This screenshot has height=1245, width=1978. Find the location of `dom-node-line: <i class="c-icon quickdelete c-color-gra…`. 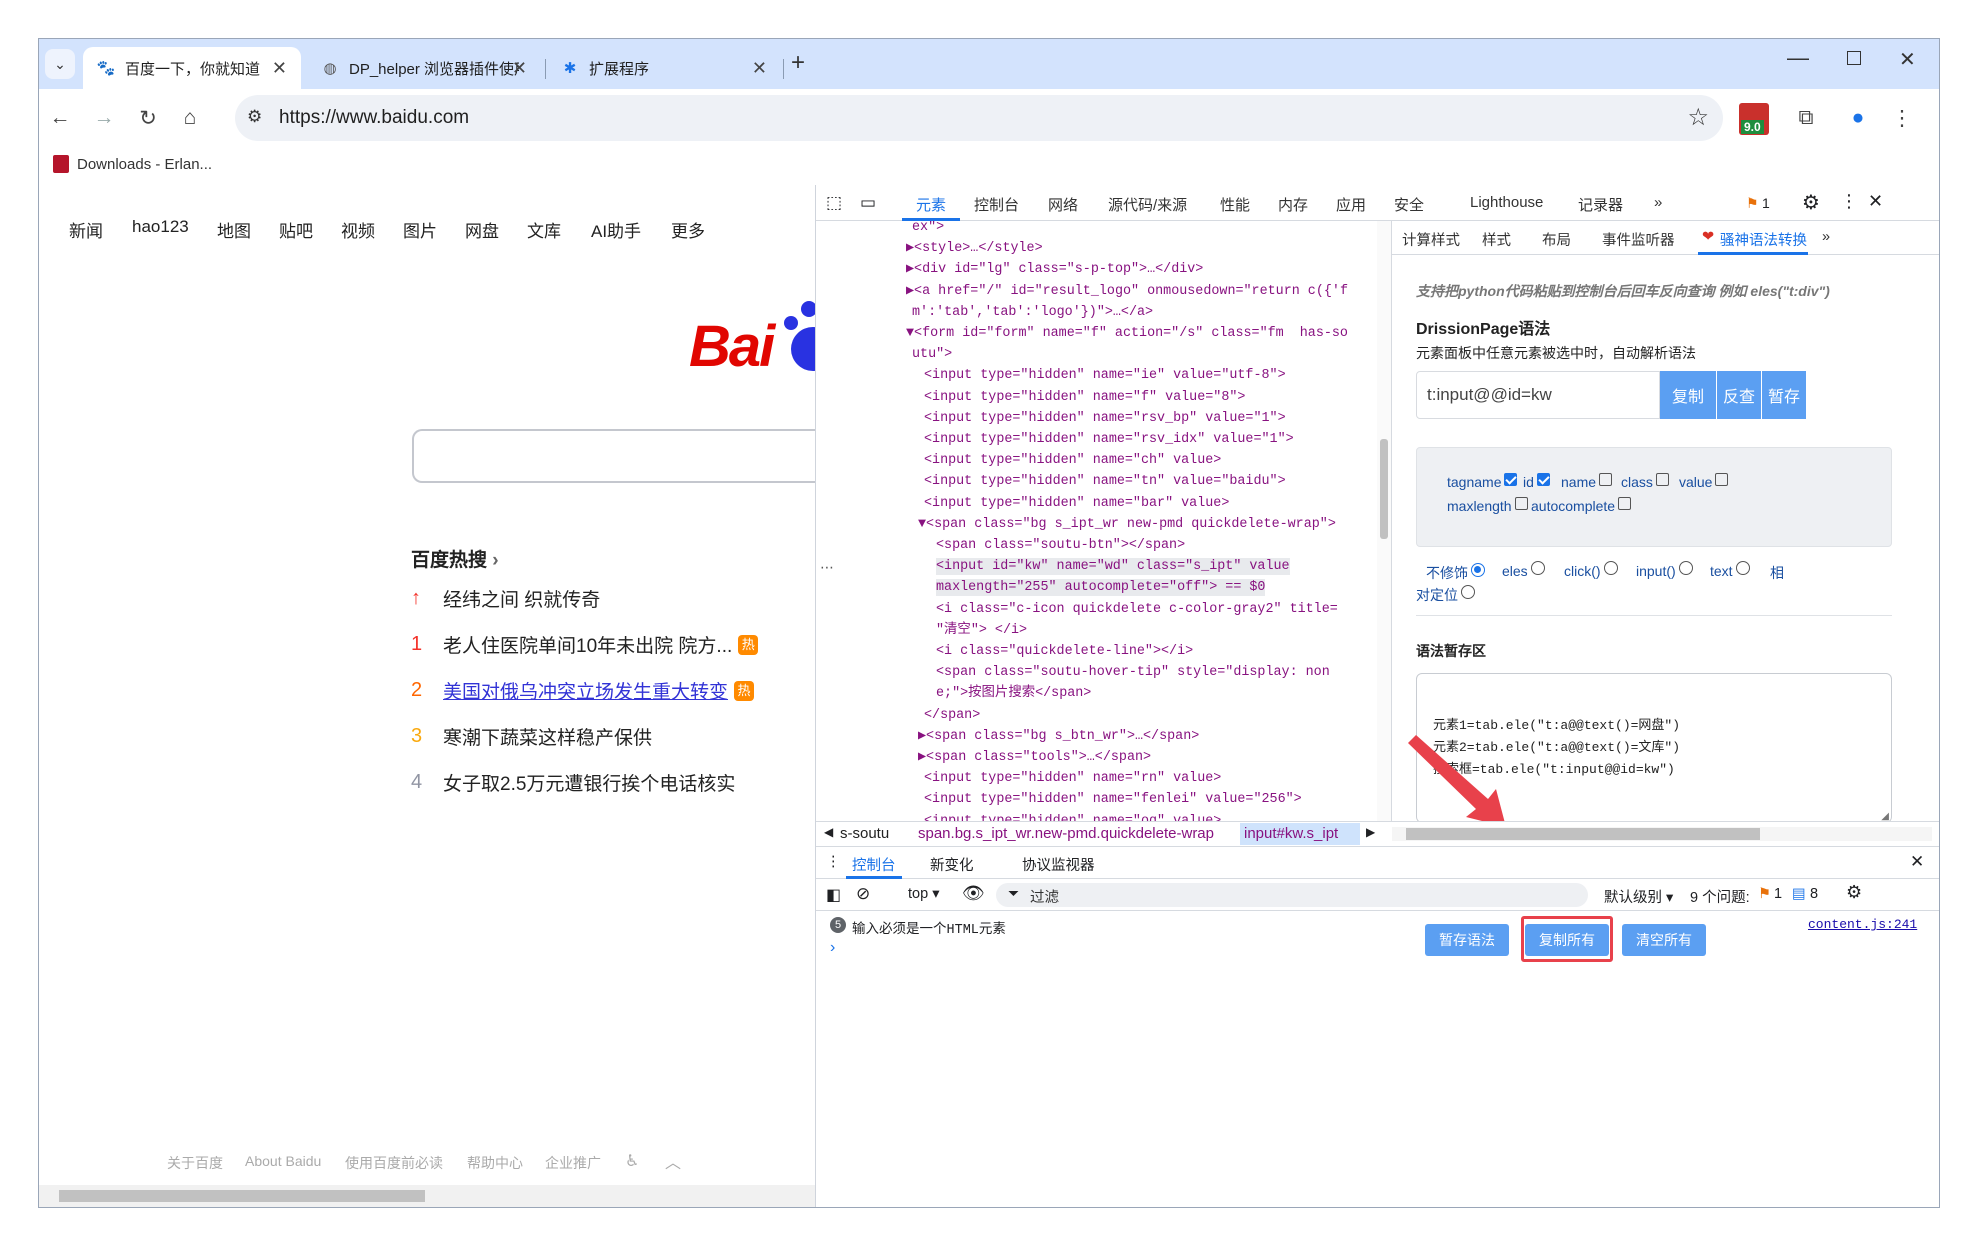

dom-node-line: <i class="c-icon quickdelete c-color-gra… is located at coordinates (1137, 609).